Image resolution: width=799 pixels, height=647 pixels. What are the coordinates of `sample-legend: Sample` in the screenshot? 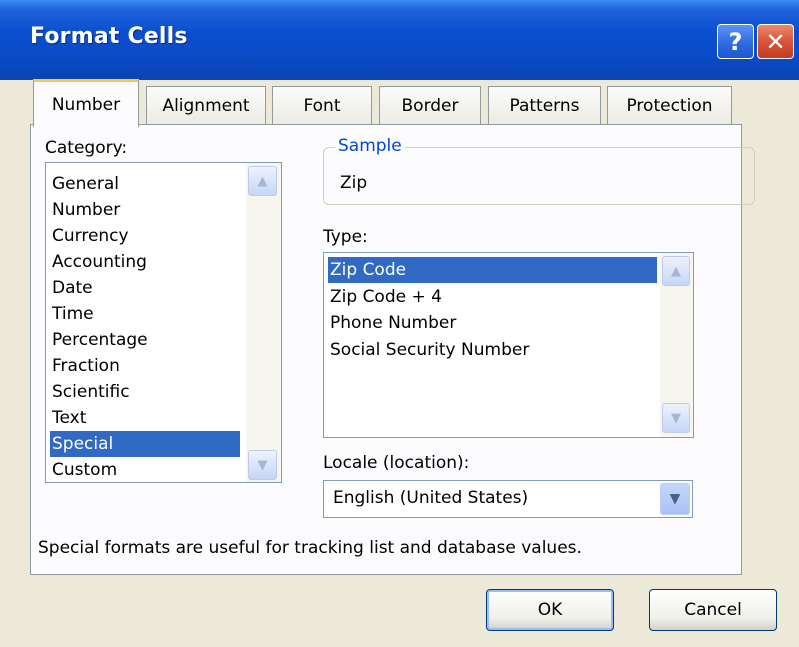 It's located at (370, 146).